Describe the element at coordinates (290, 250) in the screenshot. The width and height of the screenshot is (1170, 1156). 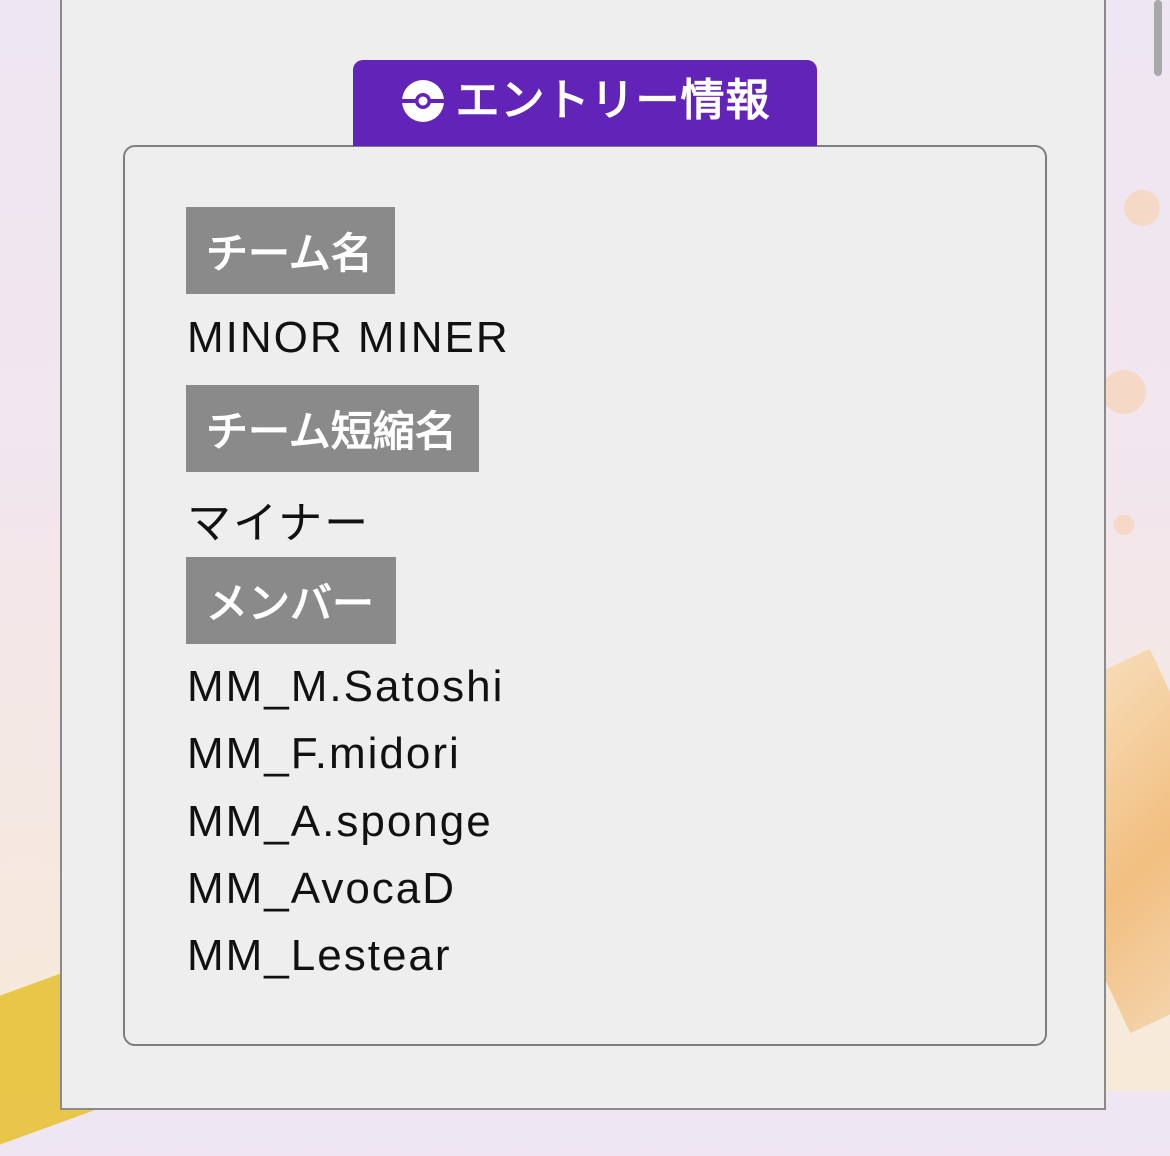
I see `team-name-label: チーム名` at that location.